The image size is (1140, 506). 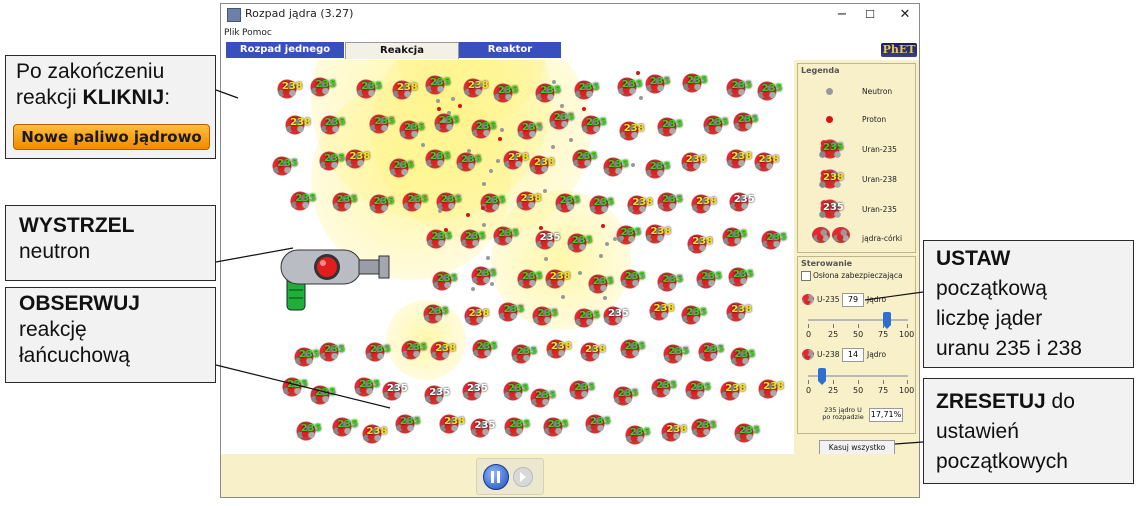 What do you see at coordinates (303, 386) in the screenshot?
I see `connector-observe` at bounding box center [303, 386].